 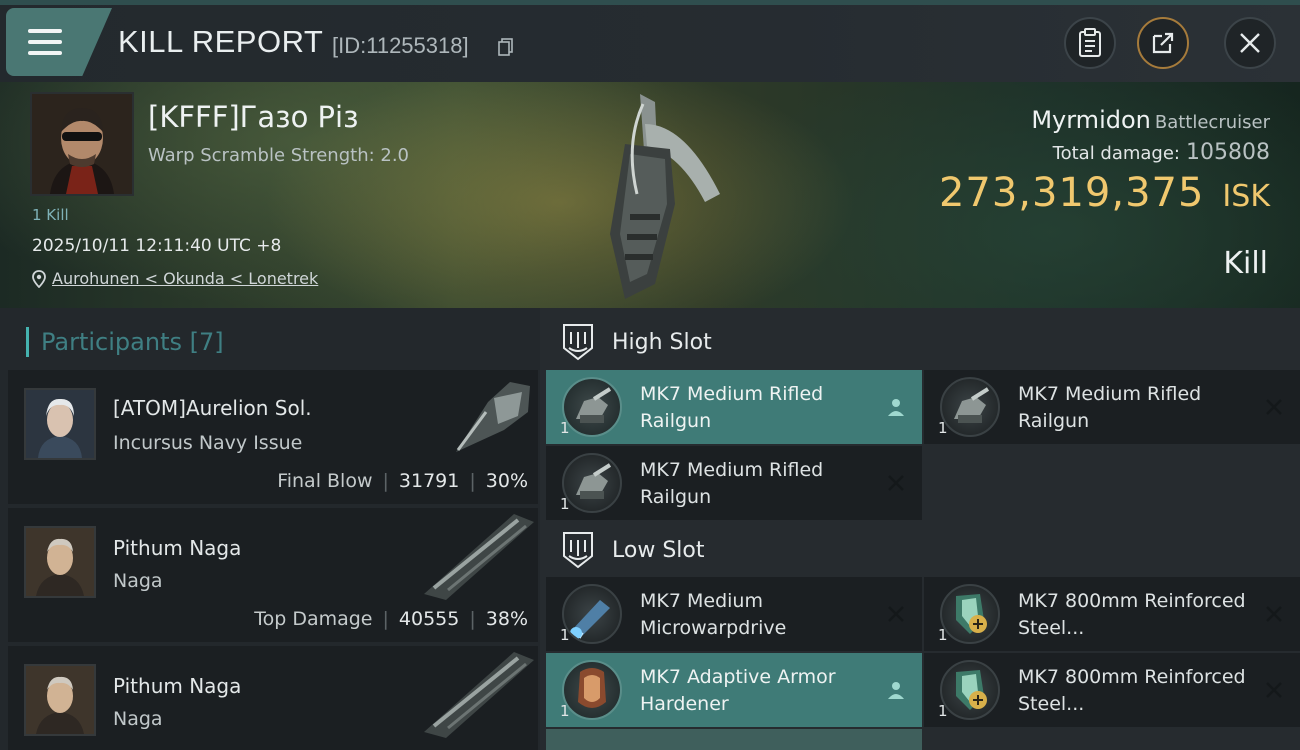 I want to click on final-blow-tag: Final Blow, so click(x=325, y=481).